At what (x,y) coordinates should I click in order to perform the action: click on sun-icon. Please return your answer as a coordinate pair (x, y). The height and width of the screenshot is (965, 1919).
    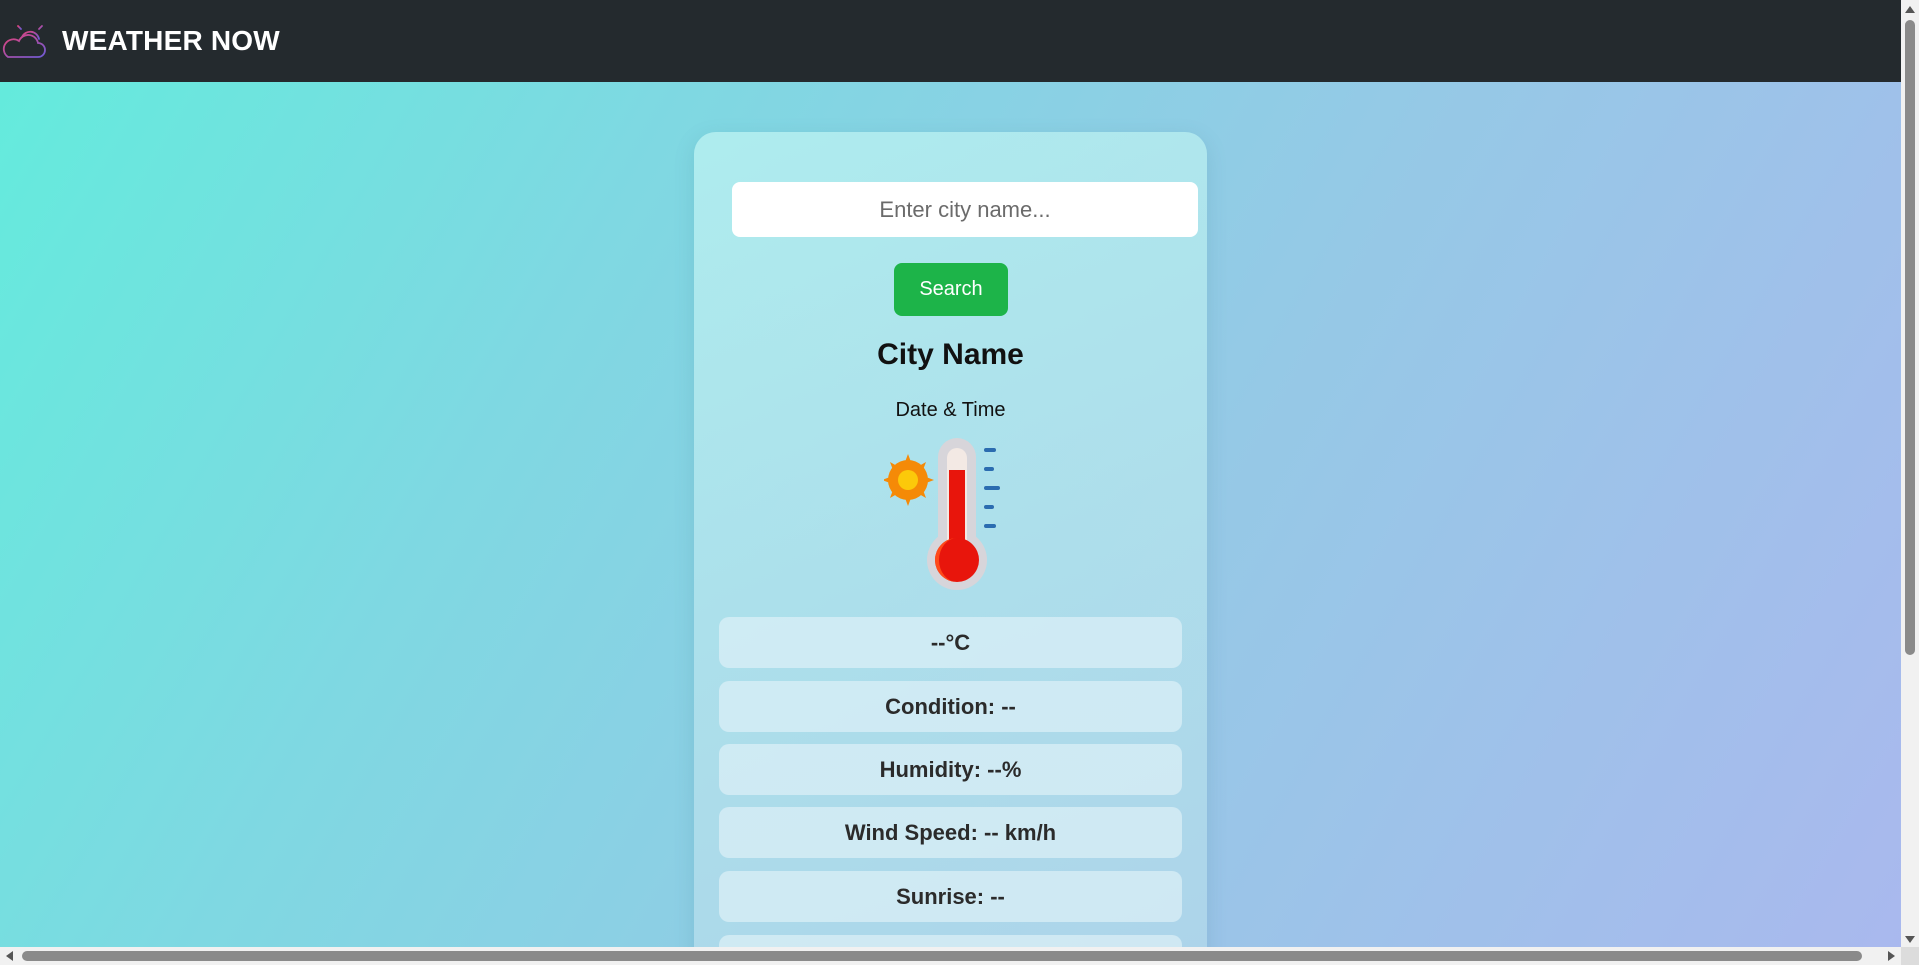
    Looking at the image, I should click on (909, 480).